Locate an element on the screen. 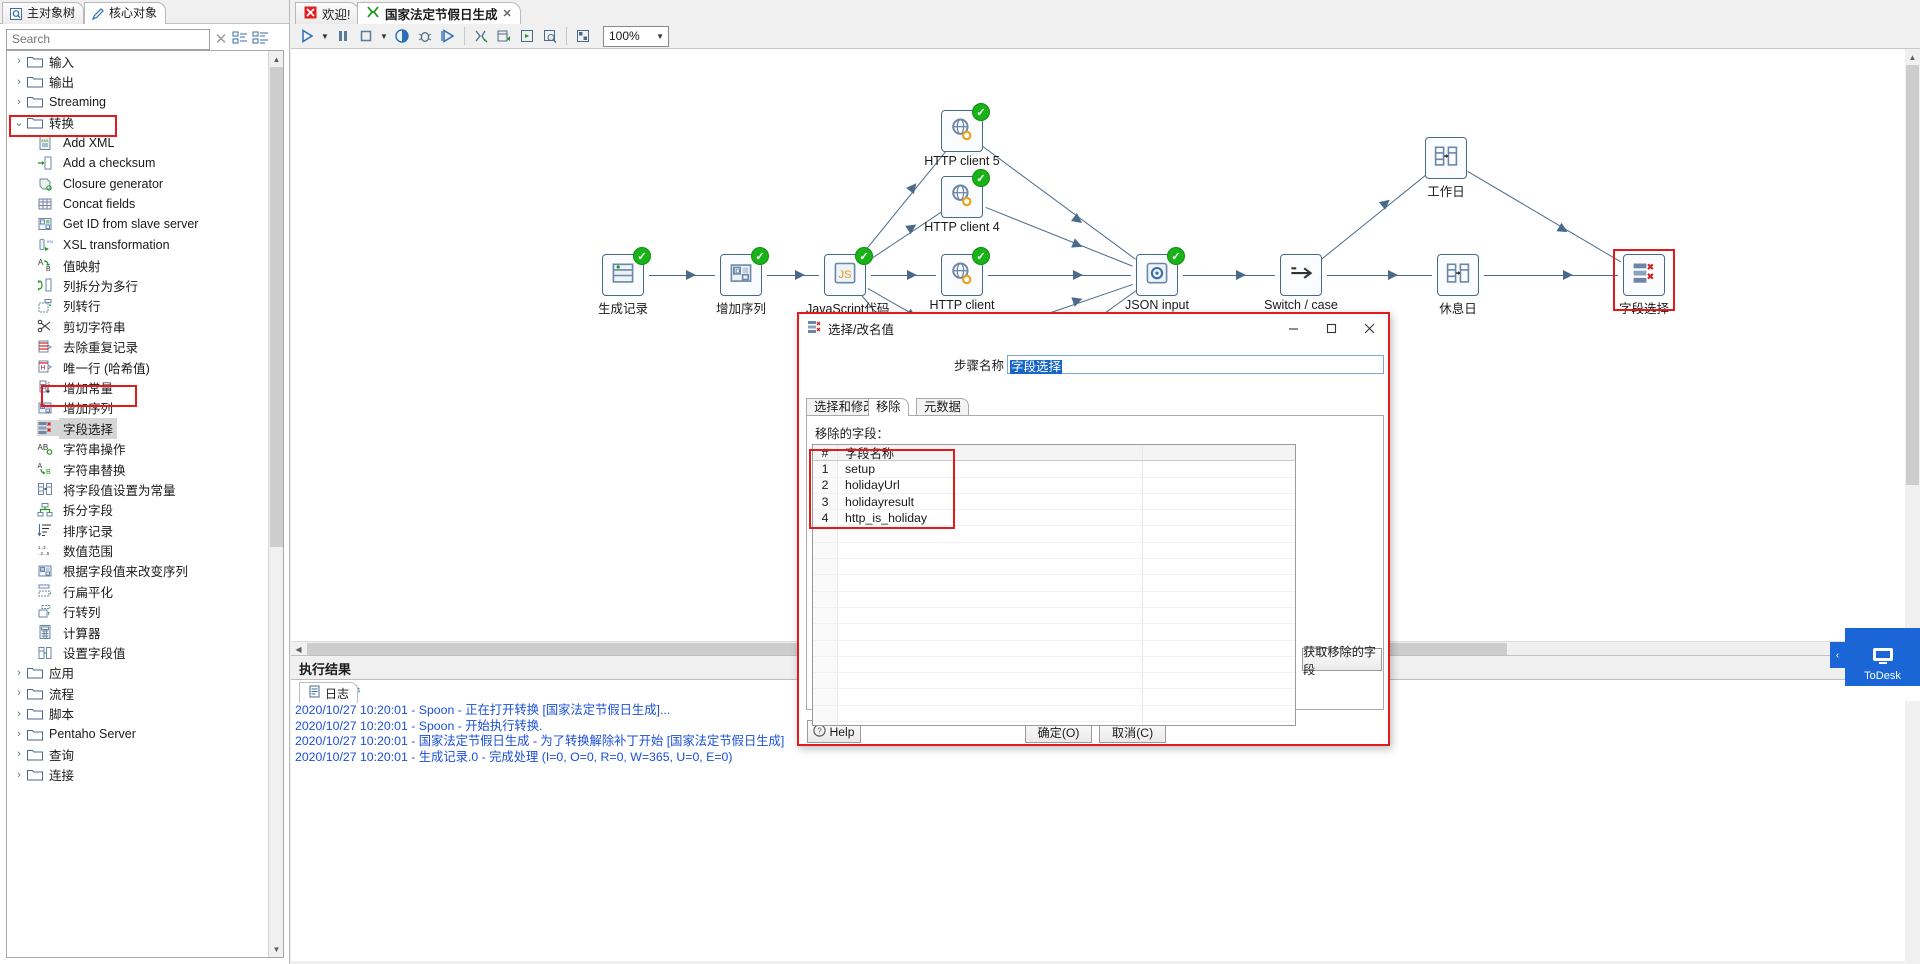  tree-item-step: Closure generator is located at coordinates (138, 183).